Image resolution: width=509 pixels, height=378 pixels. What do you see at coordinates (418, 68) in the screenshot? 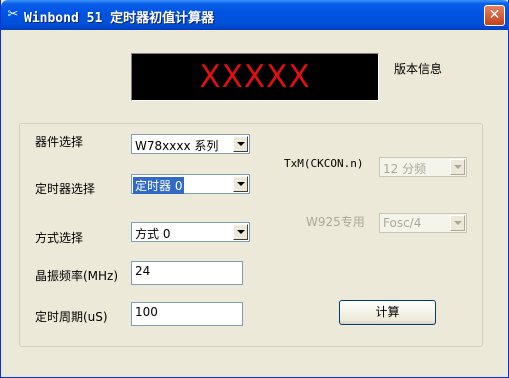
I see `version-info-label: 版本信息` at bounding box center [418, 68].